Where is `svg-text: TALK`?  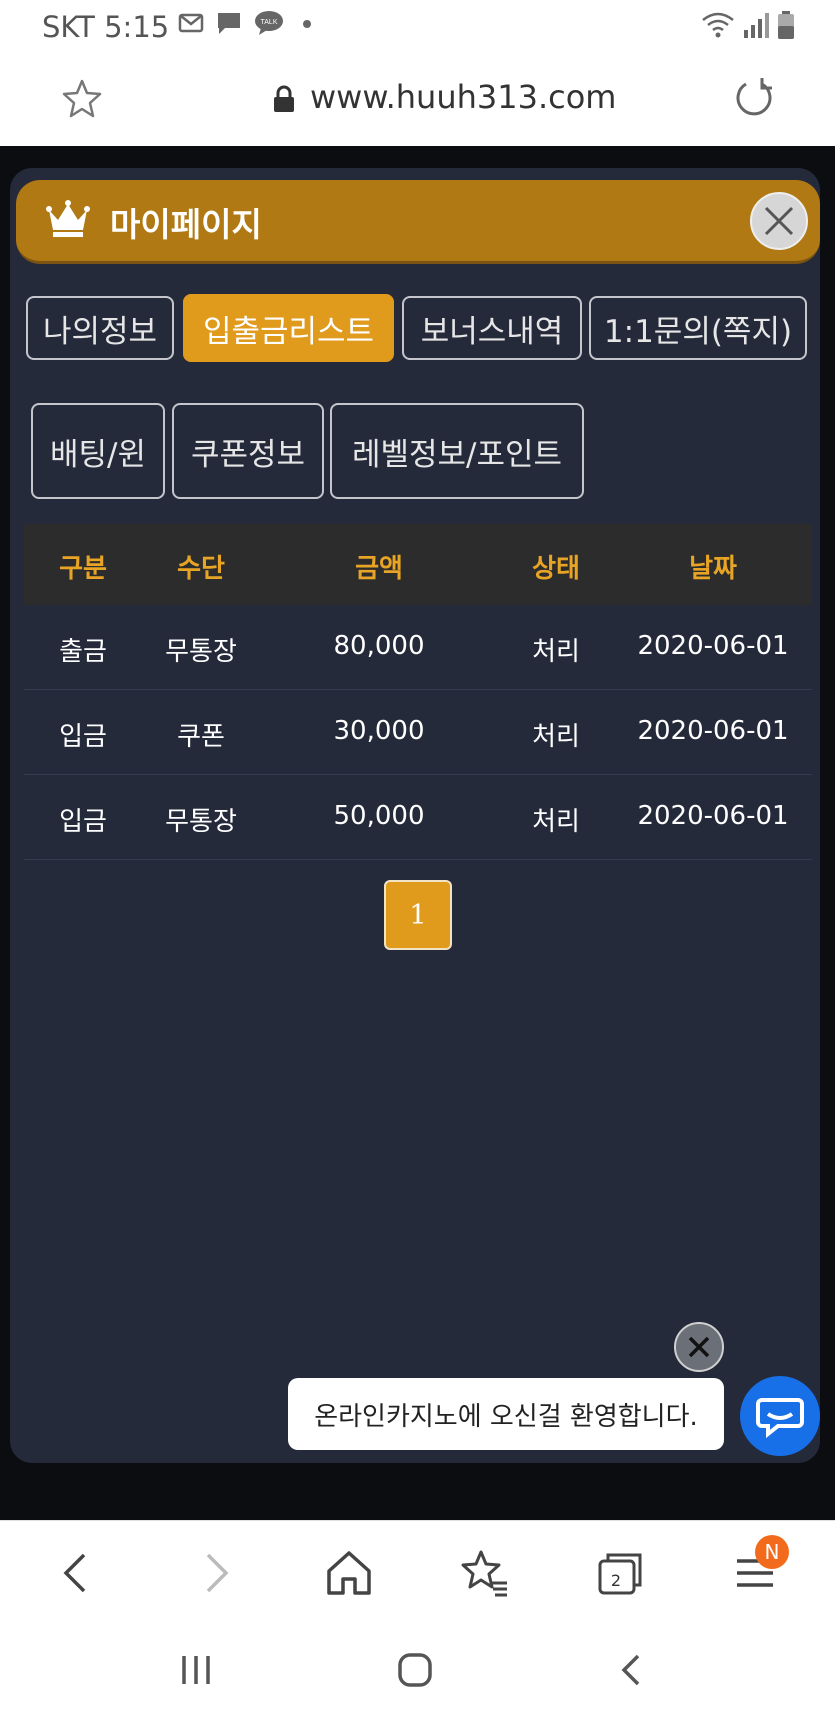
svg-text: TALK is located at coordinates (269, 22).